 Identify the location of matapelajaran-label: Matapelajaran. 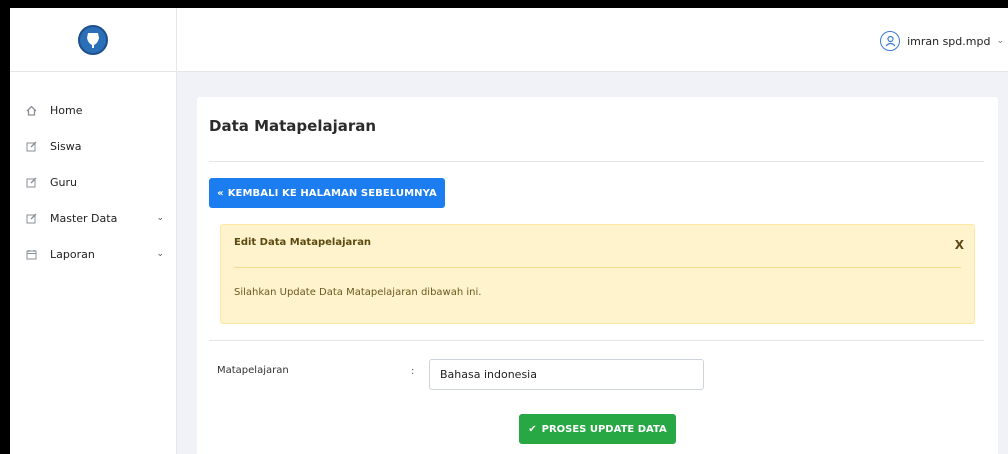
(253, 370).